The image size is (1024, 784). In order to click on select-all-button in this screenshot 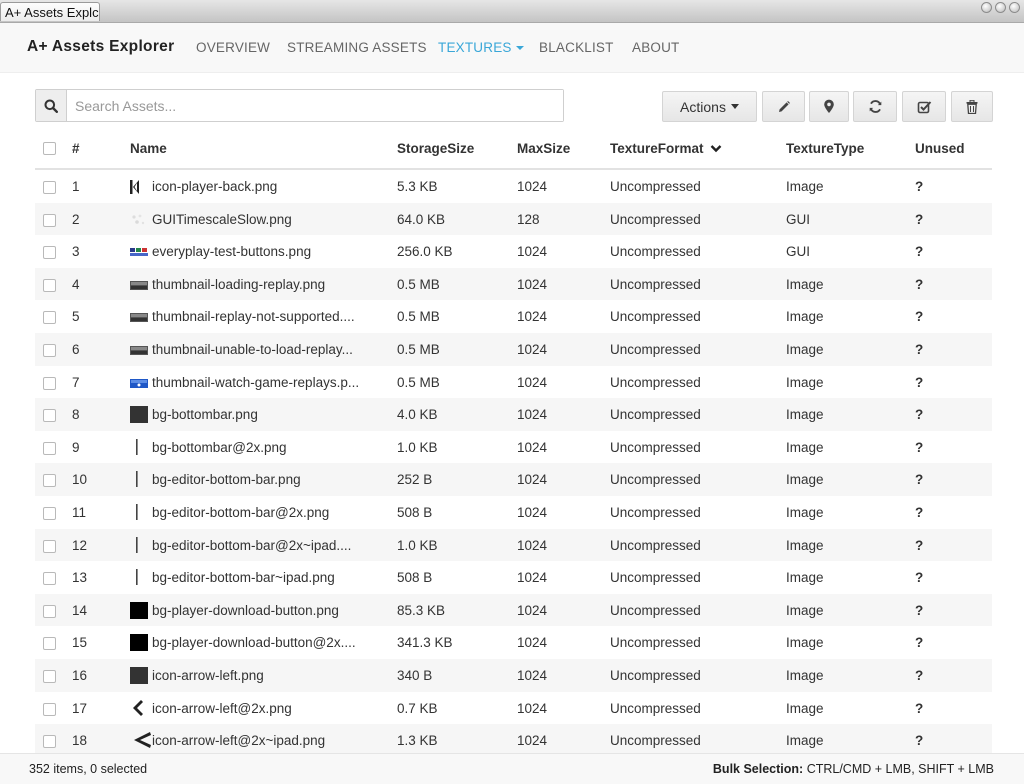, I will do `click(924, 106)`.